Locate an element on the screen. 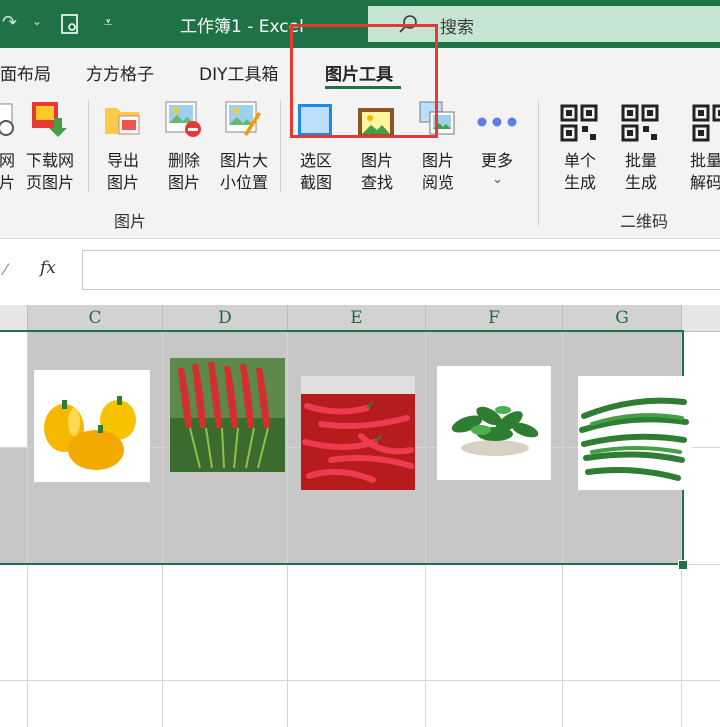  fill-handle is located at coordinates (683, 565).